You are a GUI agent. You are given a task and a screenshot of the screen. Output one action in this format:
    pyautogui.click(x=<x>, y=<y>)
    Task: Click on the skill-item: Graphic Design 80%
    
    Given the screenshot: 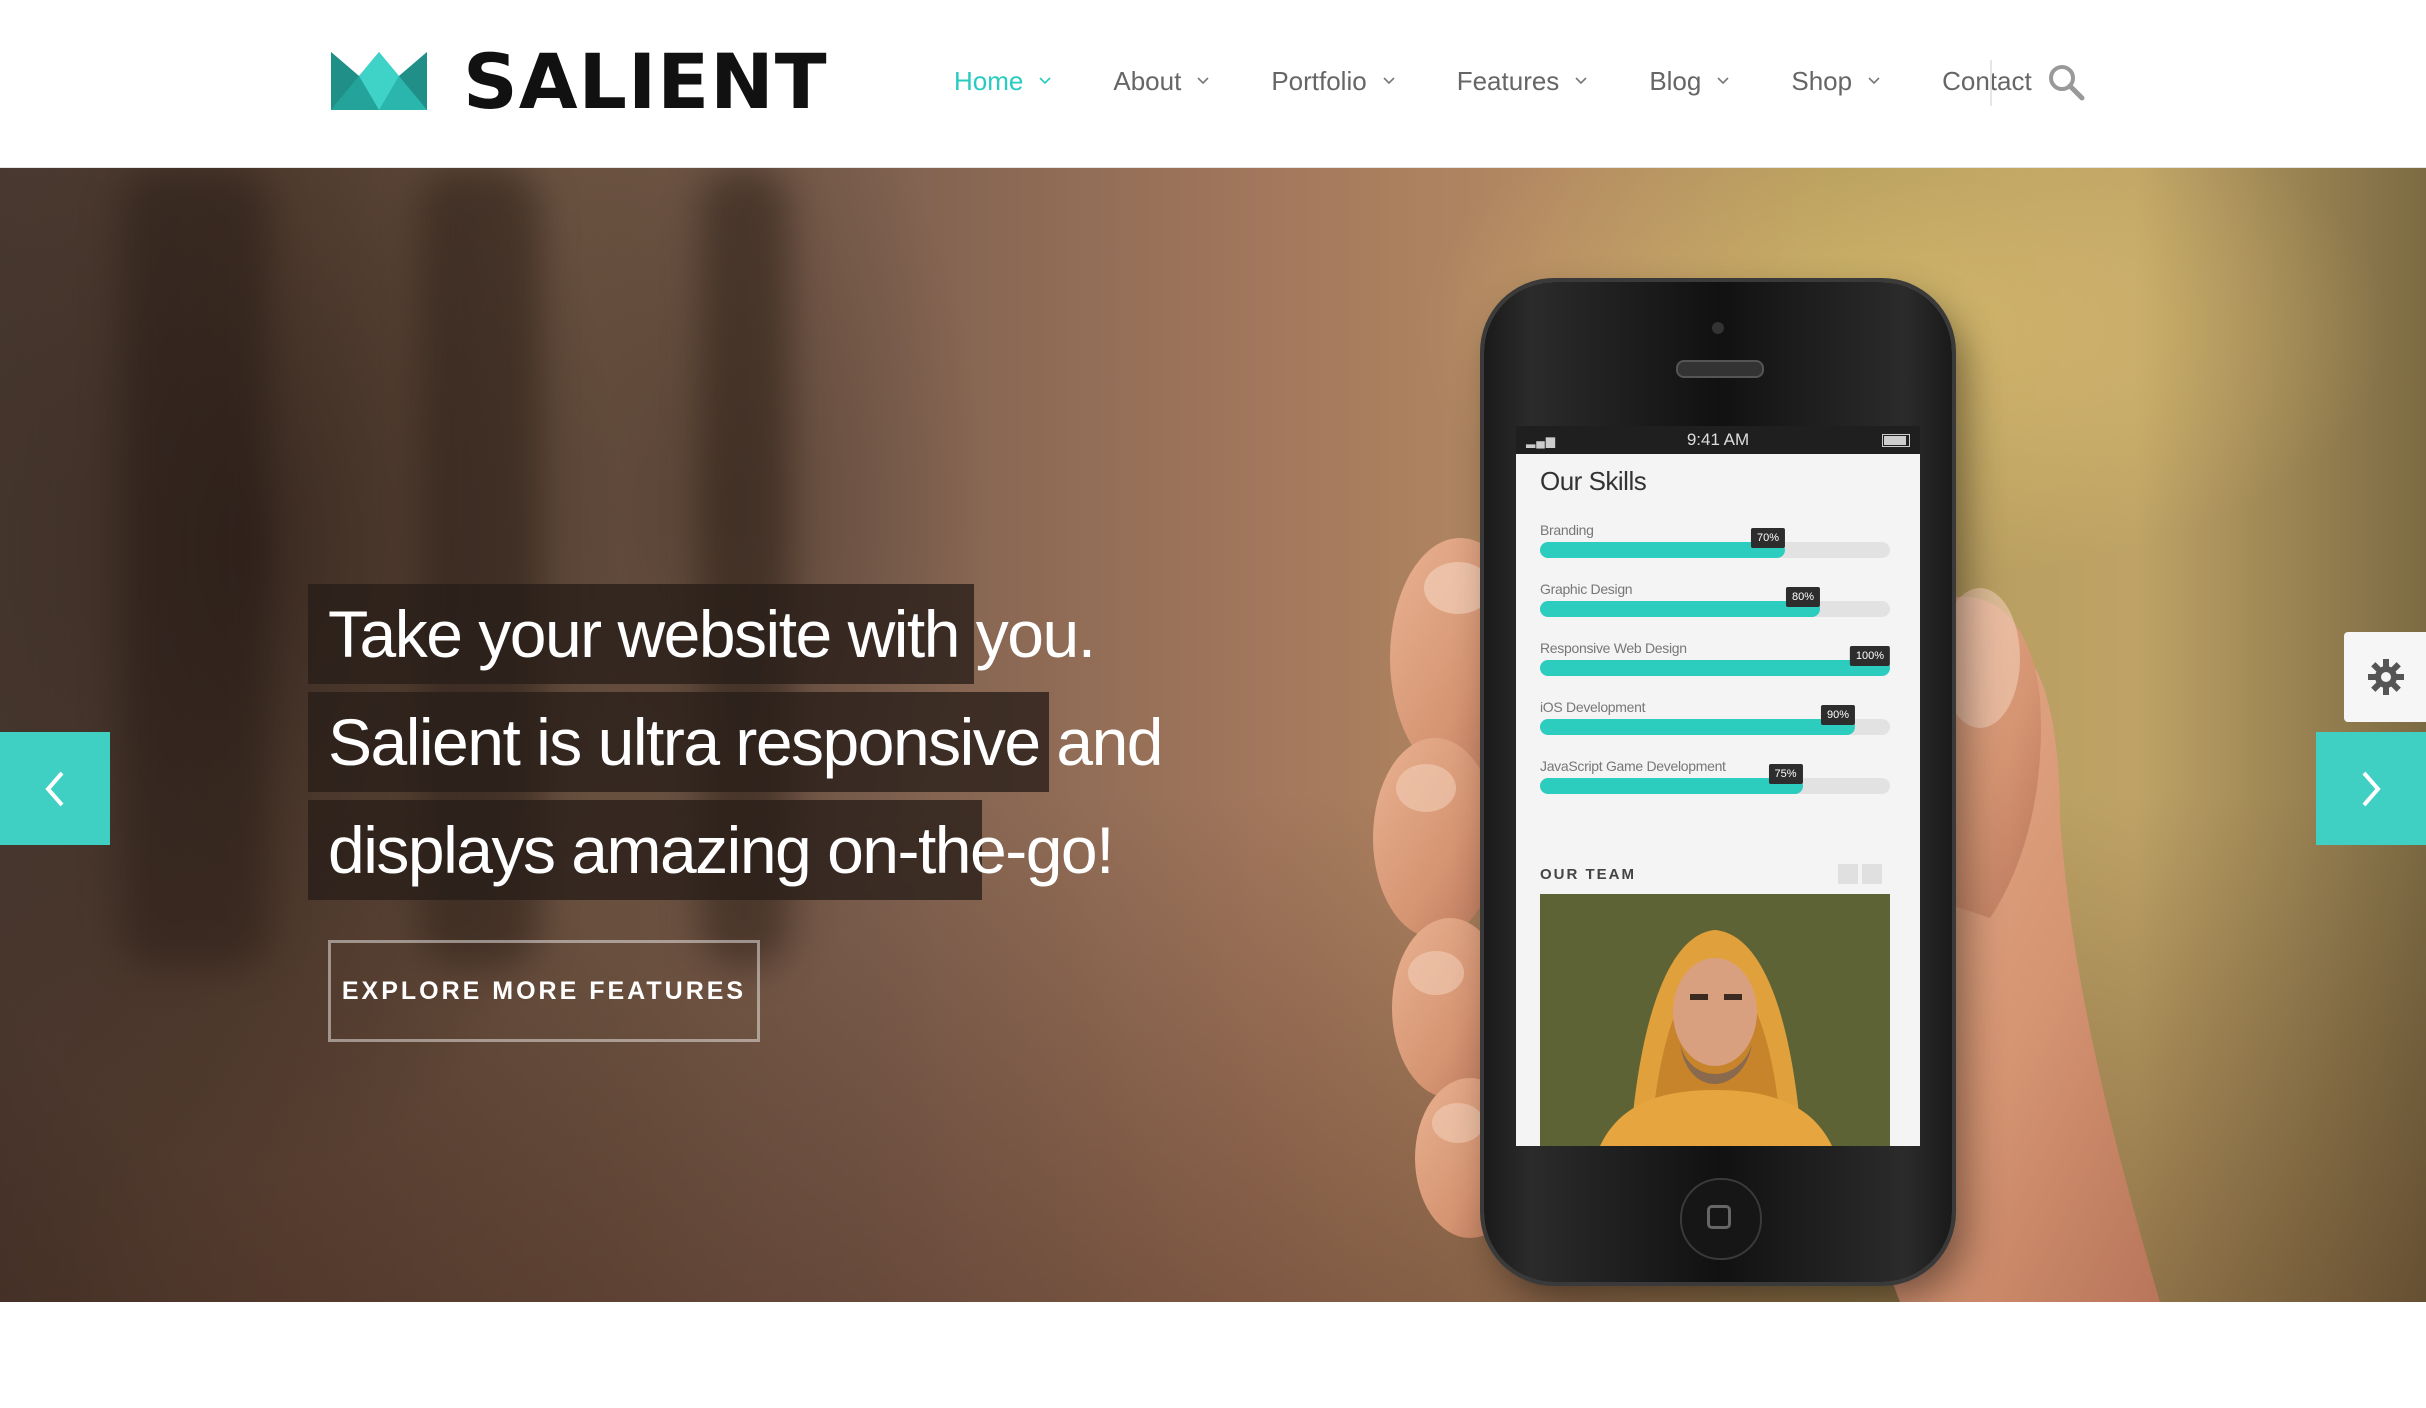 What is the action you would take?
    pyautogui.click(x=1715, y=599)
    